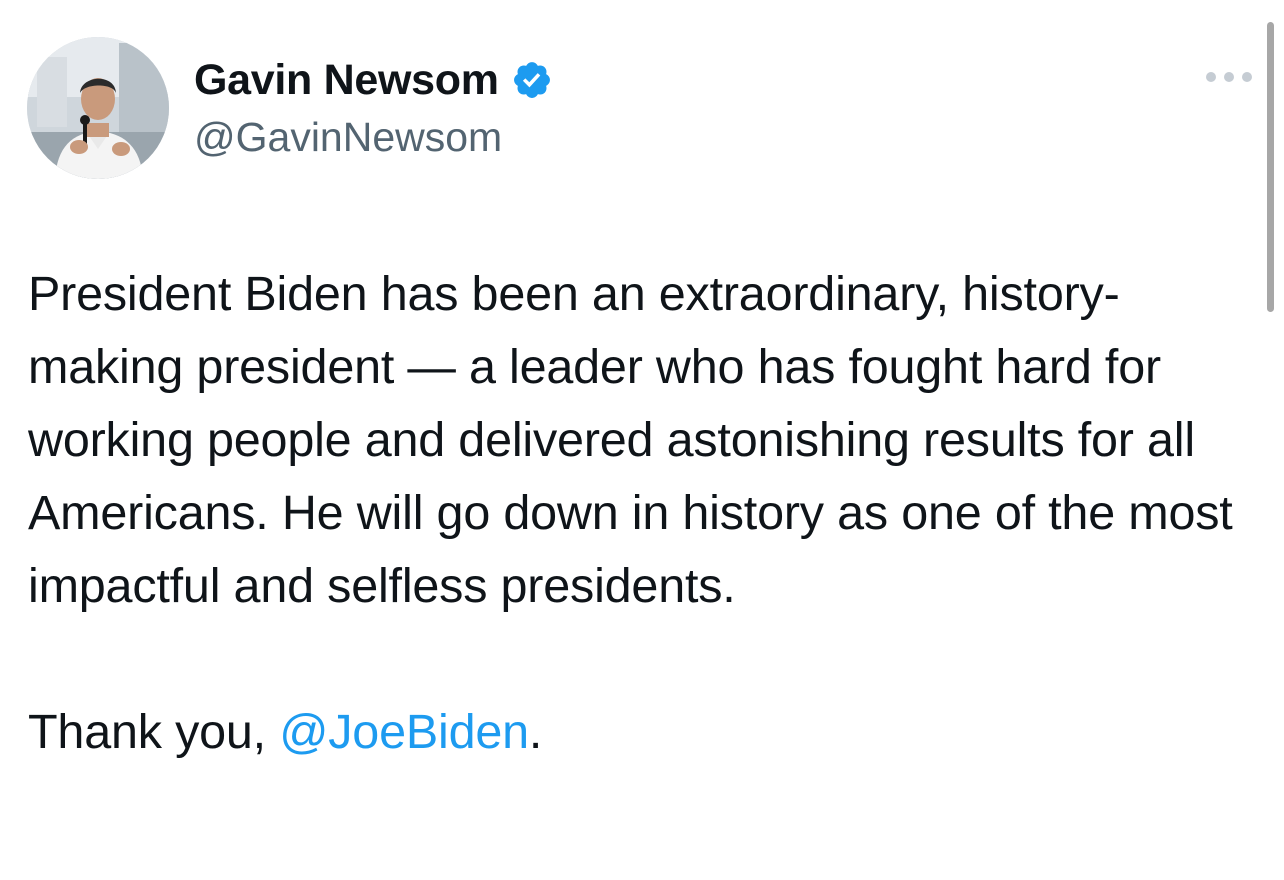 The width and height of the screenshot is (1284, 880). Describe the element at coordinates (640, 732) in the screenshot. I see `tweet-thanks-line: Thank you, @JoeBiden.` at that location.